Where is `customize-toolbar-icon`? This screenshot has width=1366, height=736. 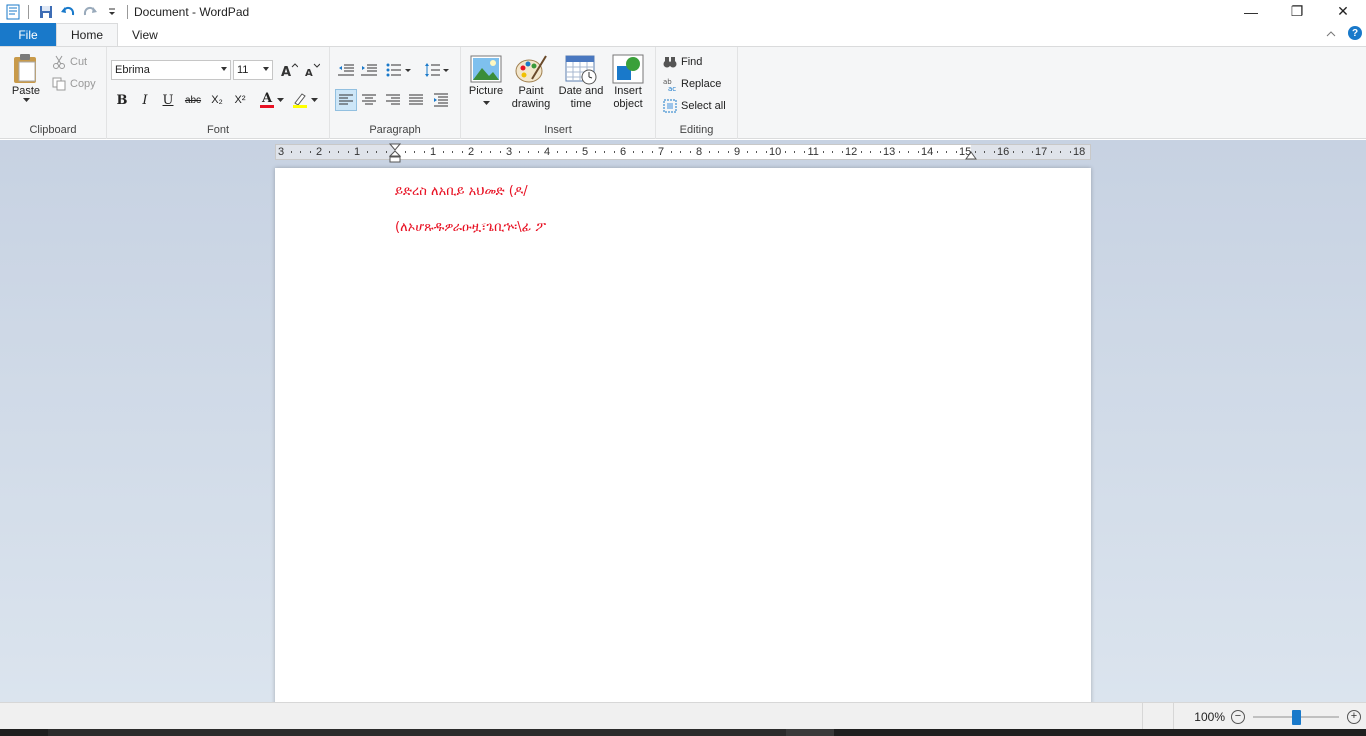 customize-toolbar-icon is located at coordinates (112, 12).